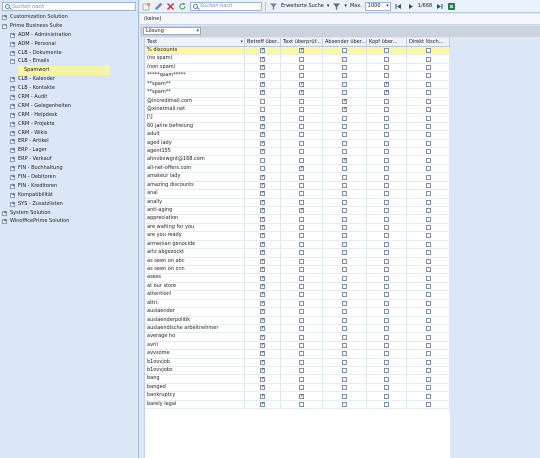 This screenshot has width=540, height=458. I want to click on table-row: auslaenderpolitik ✓, so click(297, 320).